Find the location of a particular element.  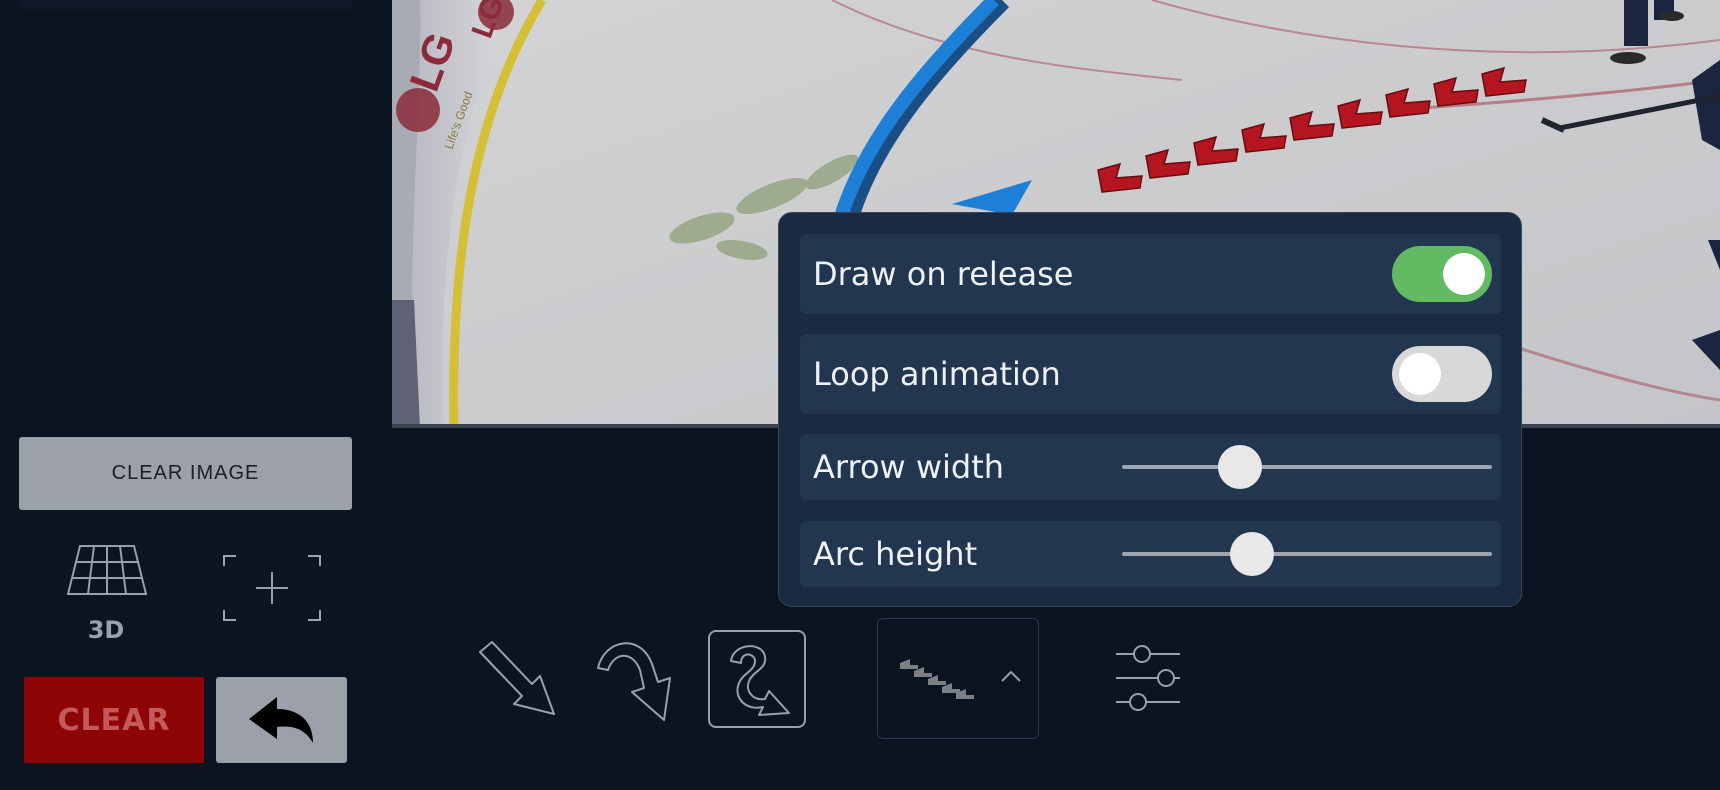

clear-label: CLEAR is located at coordinates (114, 720).